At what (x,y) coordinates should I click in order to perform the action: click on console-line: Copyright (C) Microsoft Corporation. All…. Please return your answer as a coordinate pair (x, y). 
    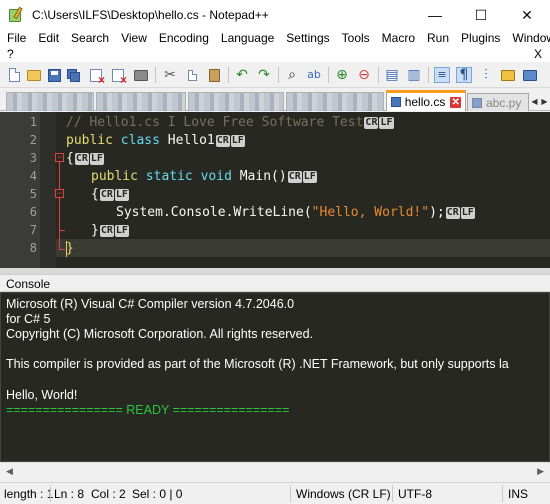
    Looking at the image, I should click on (160, 334).